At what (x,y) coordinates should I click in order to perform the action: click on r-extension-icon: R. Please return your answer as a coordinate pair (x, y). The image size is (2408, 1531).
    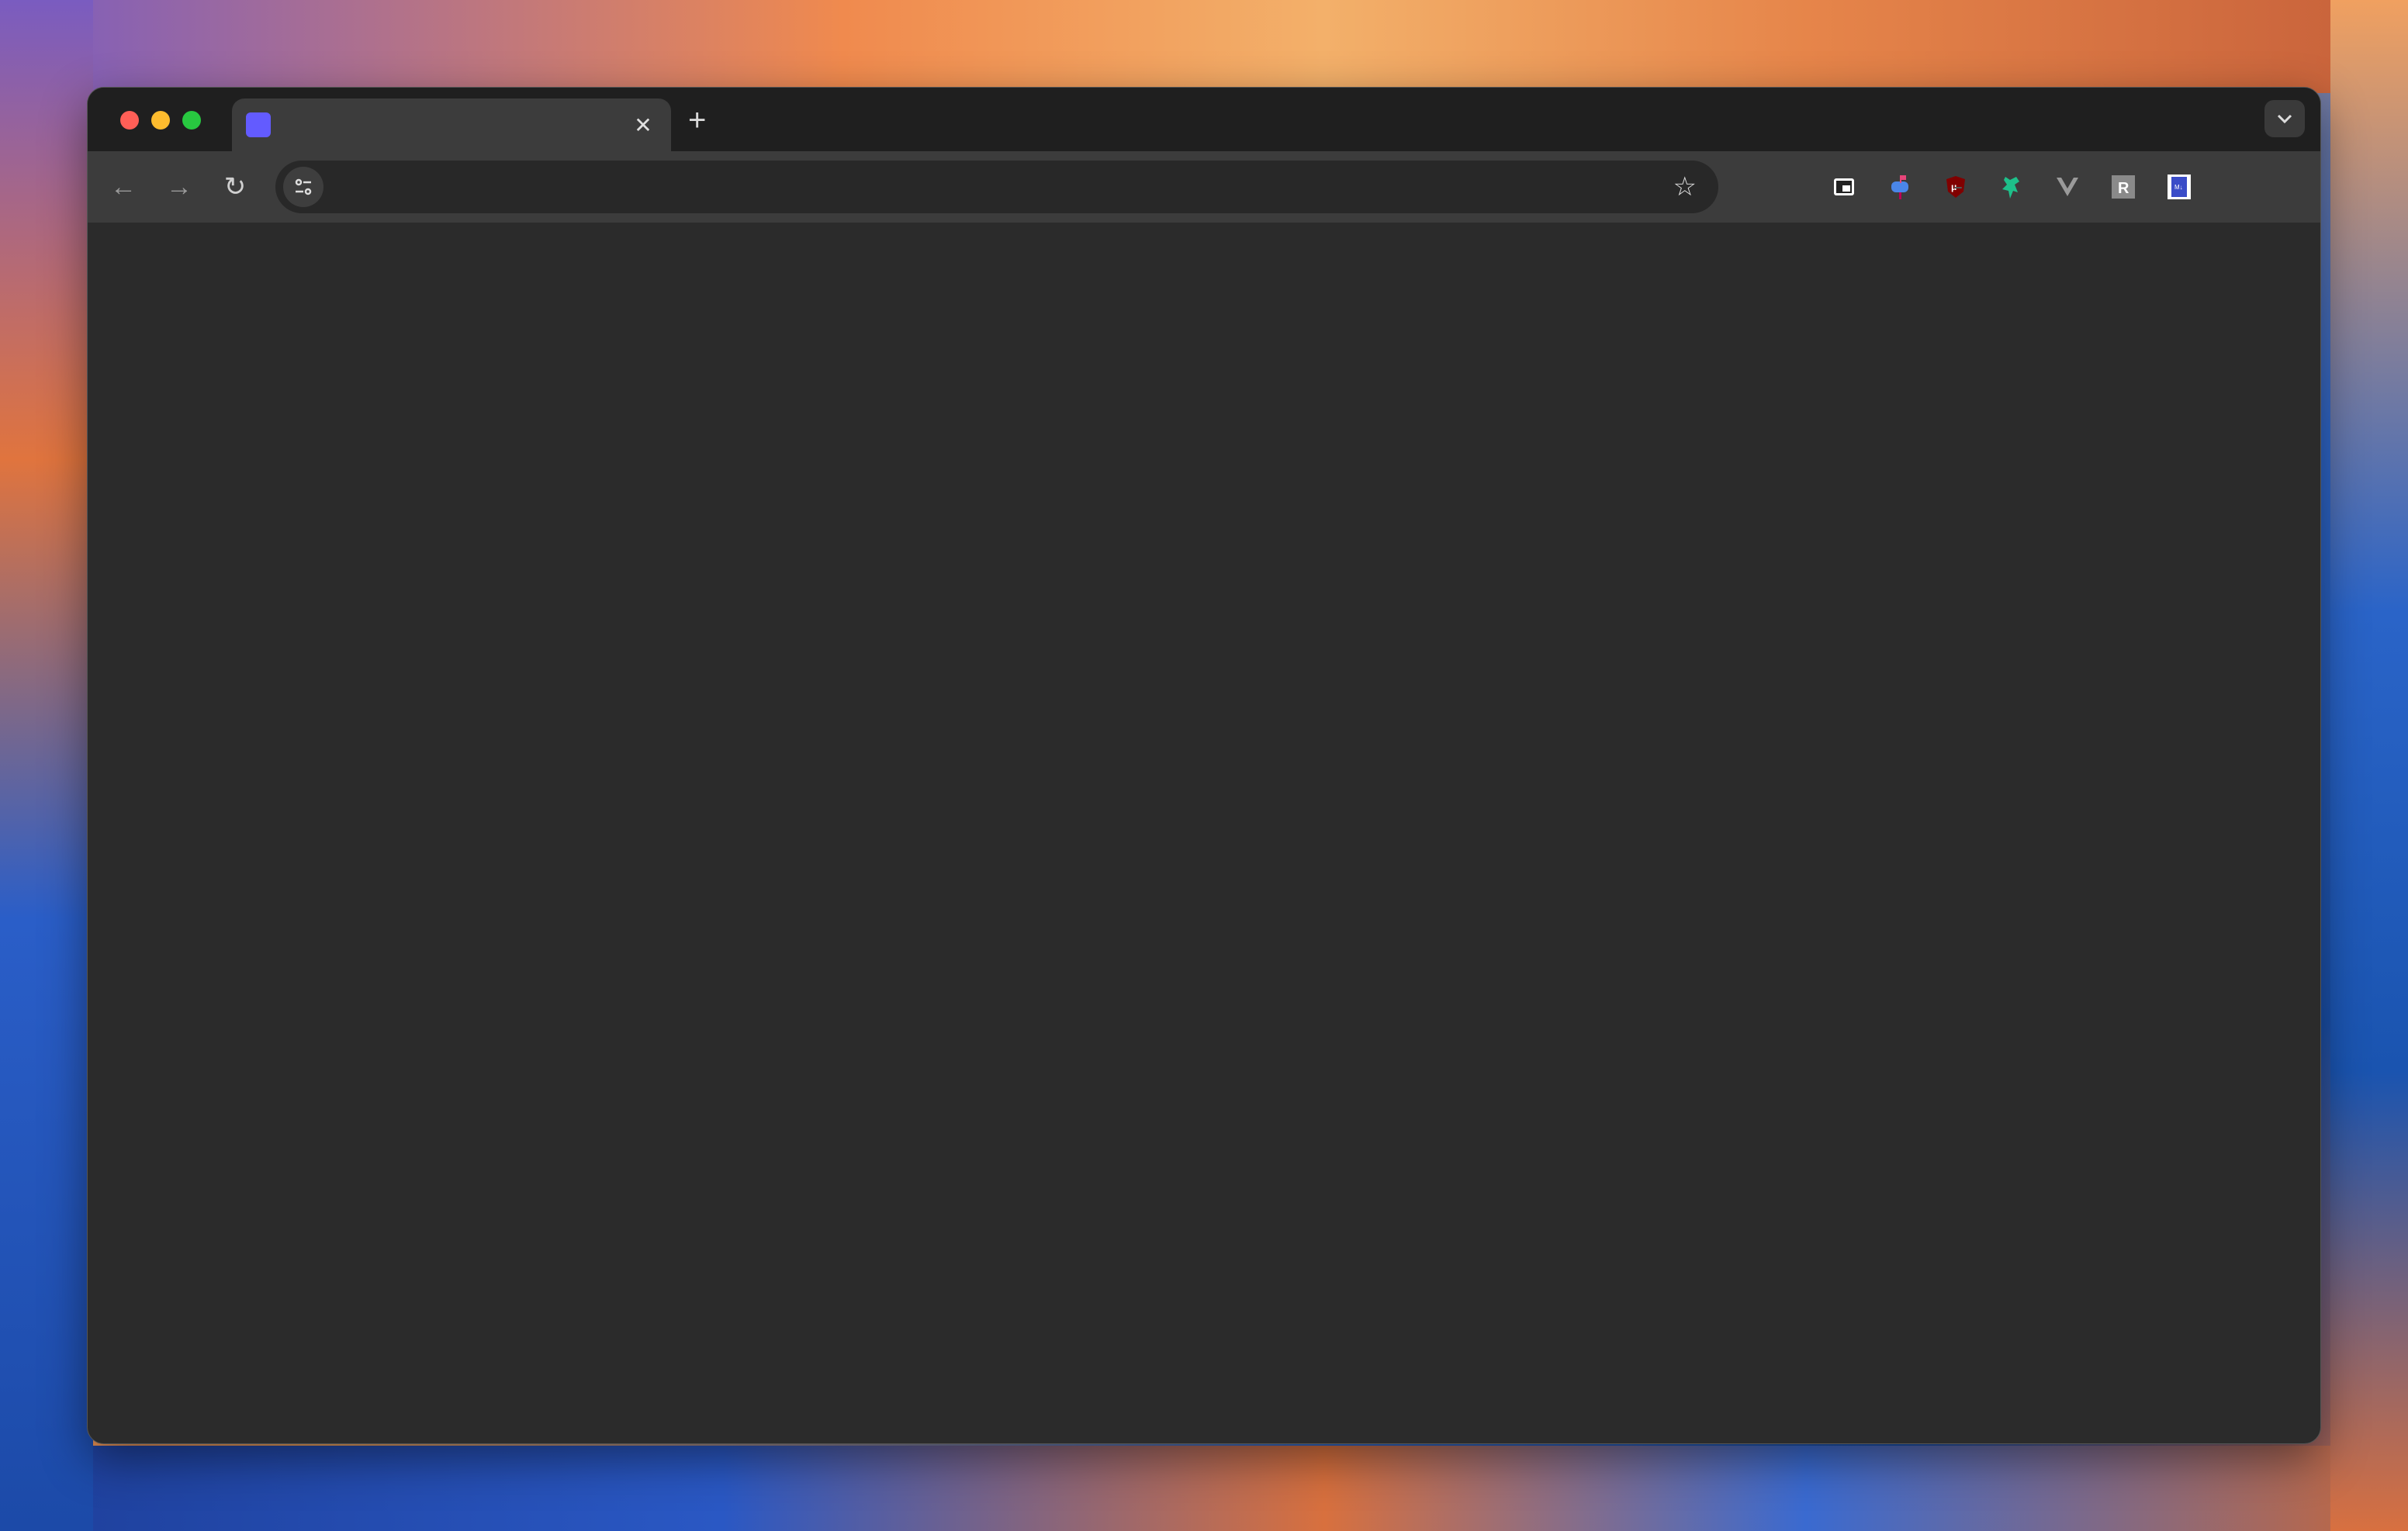
    Looking at the image, I should click on (2123, 187).